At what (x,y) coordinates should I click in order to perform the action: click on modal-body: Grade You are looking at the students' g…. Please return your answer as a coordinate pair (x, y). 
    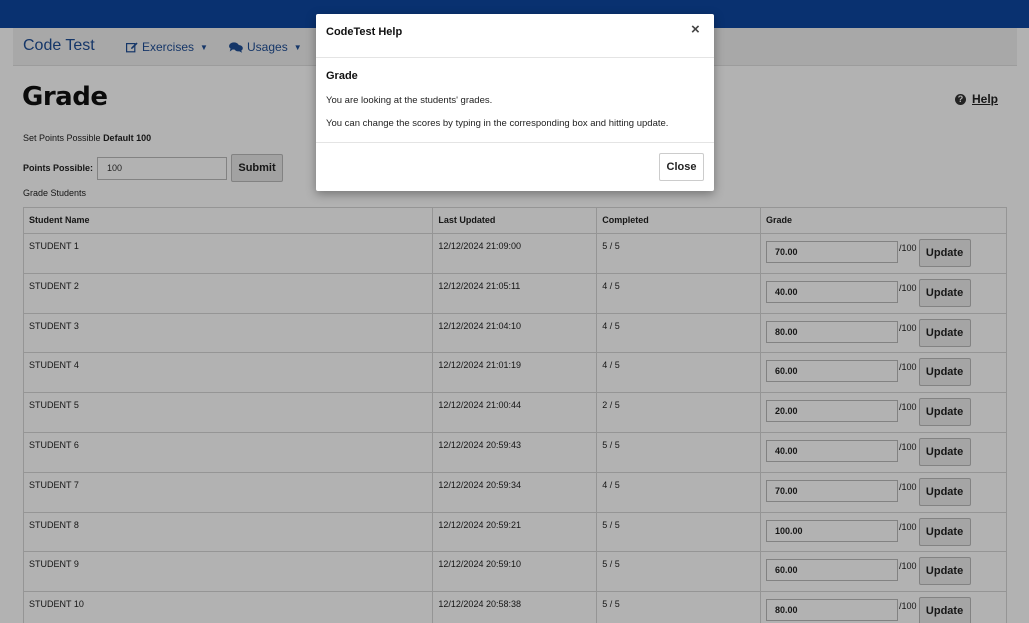
    Looking at the image, I should click on (515, 100).